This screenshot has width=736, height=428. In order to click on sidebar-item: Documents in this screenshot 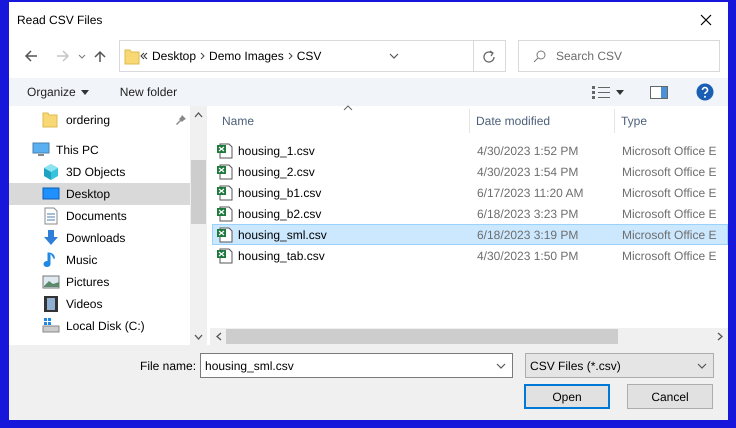, I will do `click(99, 216)`.